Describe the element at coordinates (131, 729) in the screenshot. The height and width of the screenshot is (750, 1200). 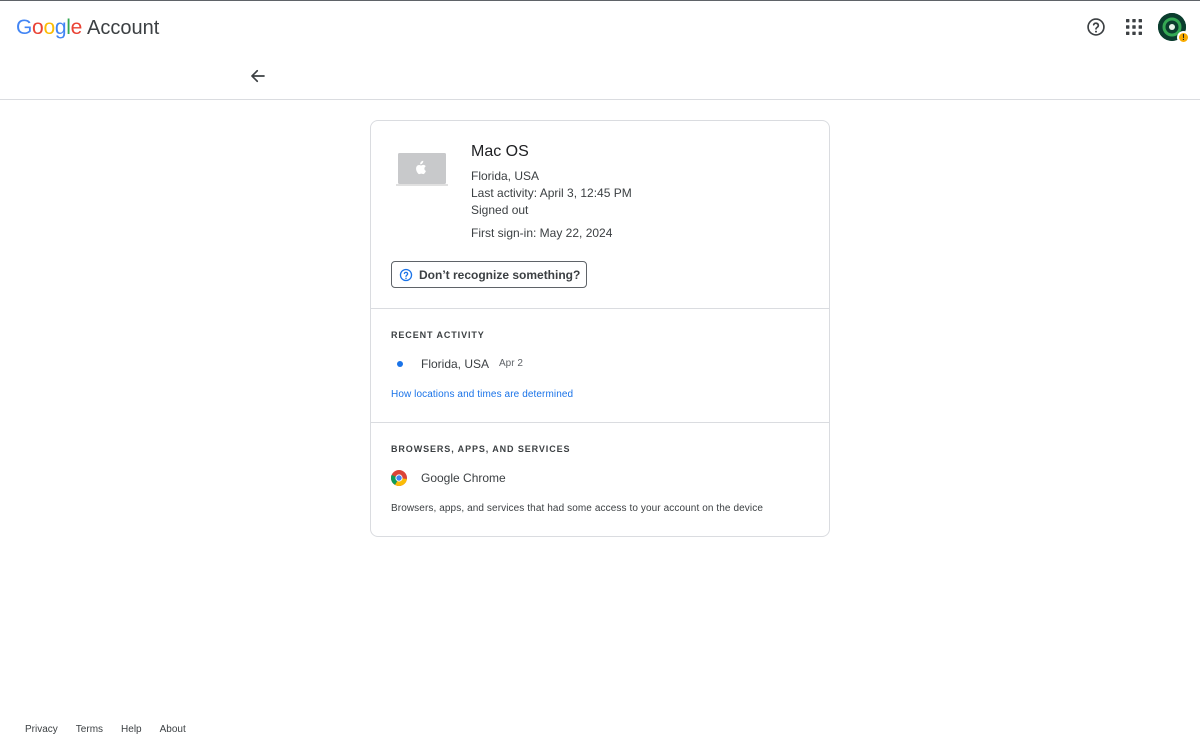
I see `footer-help-link: Help` at that location.